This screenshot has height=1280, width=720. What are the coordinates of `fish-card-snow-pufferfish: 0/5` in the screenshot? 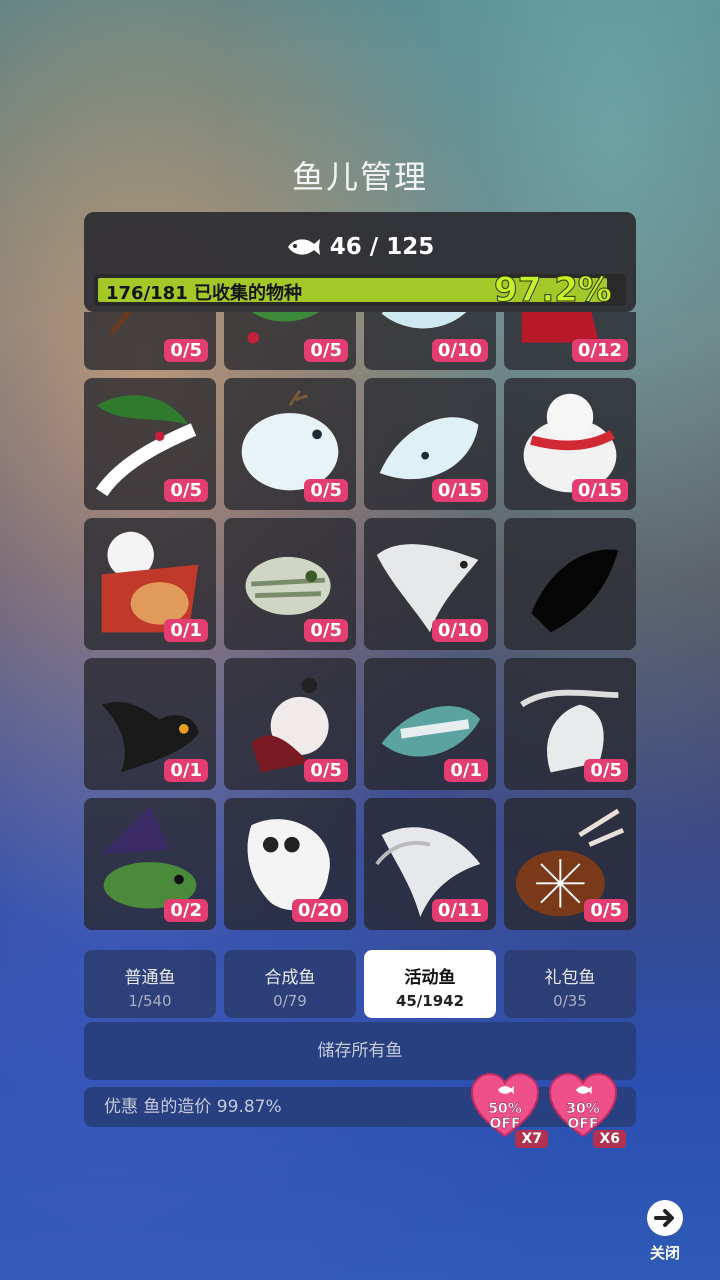 It's located at (290, 444).